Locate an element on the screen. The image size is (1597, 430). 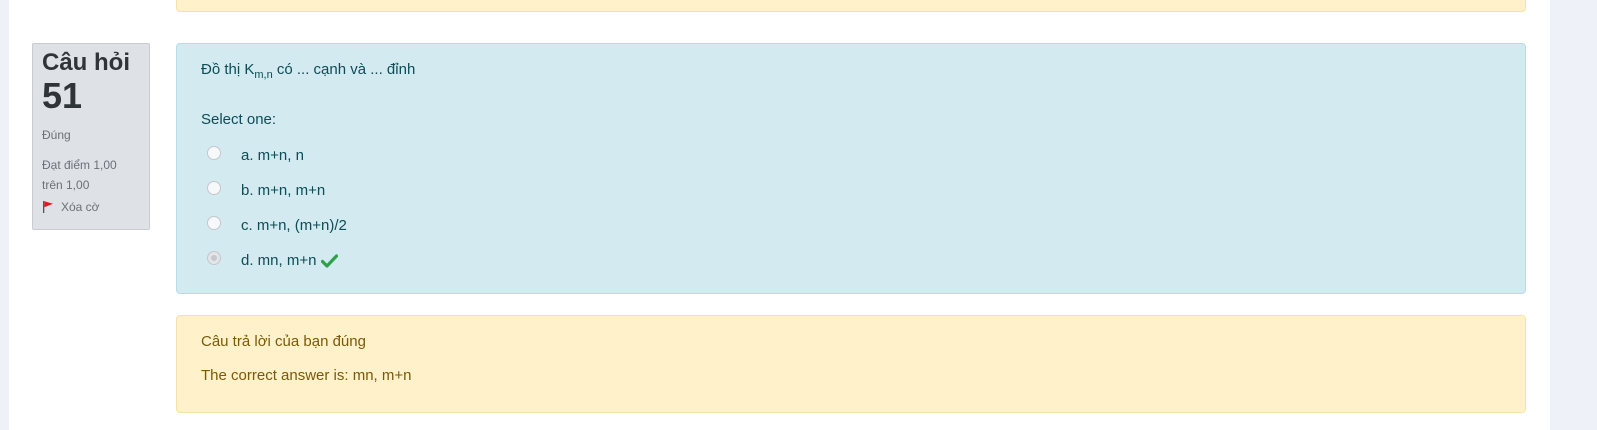
option-c: c. m+n, (m+n)/2 is located at coordinates (277, 225).